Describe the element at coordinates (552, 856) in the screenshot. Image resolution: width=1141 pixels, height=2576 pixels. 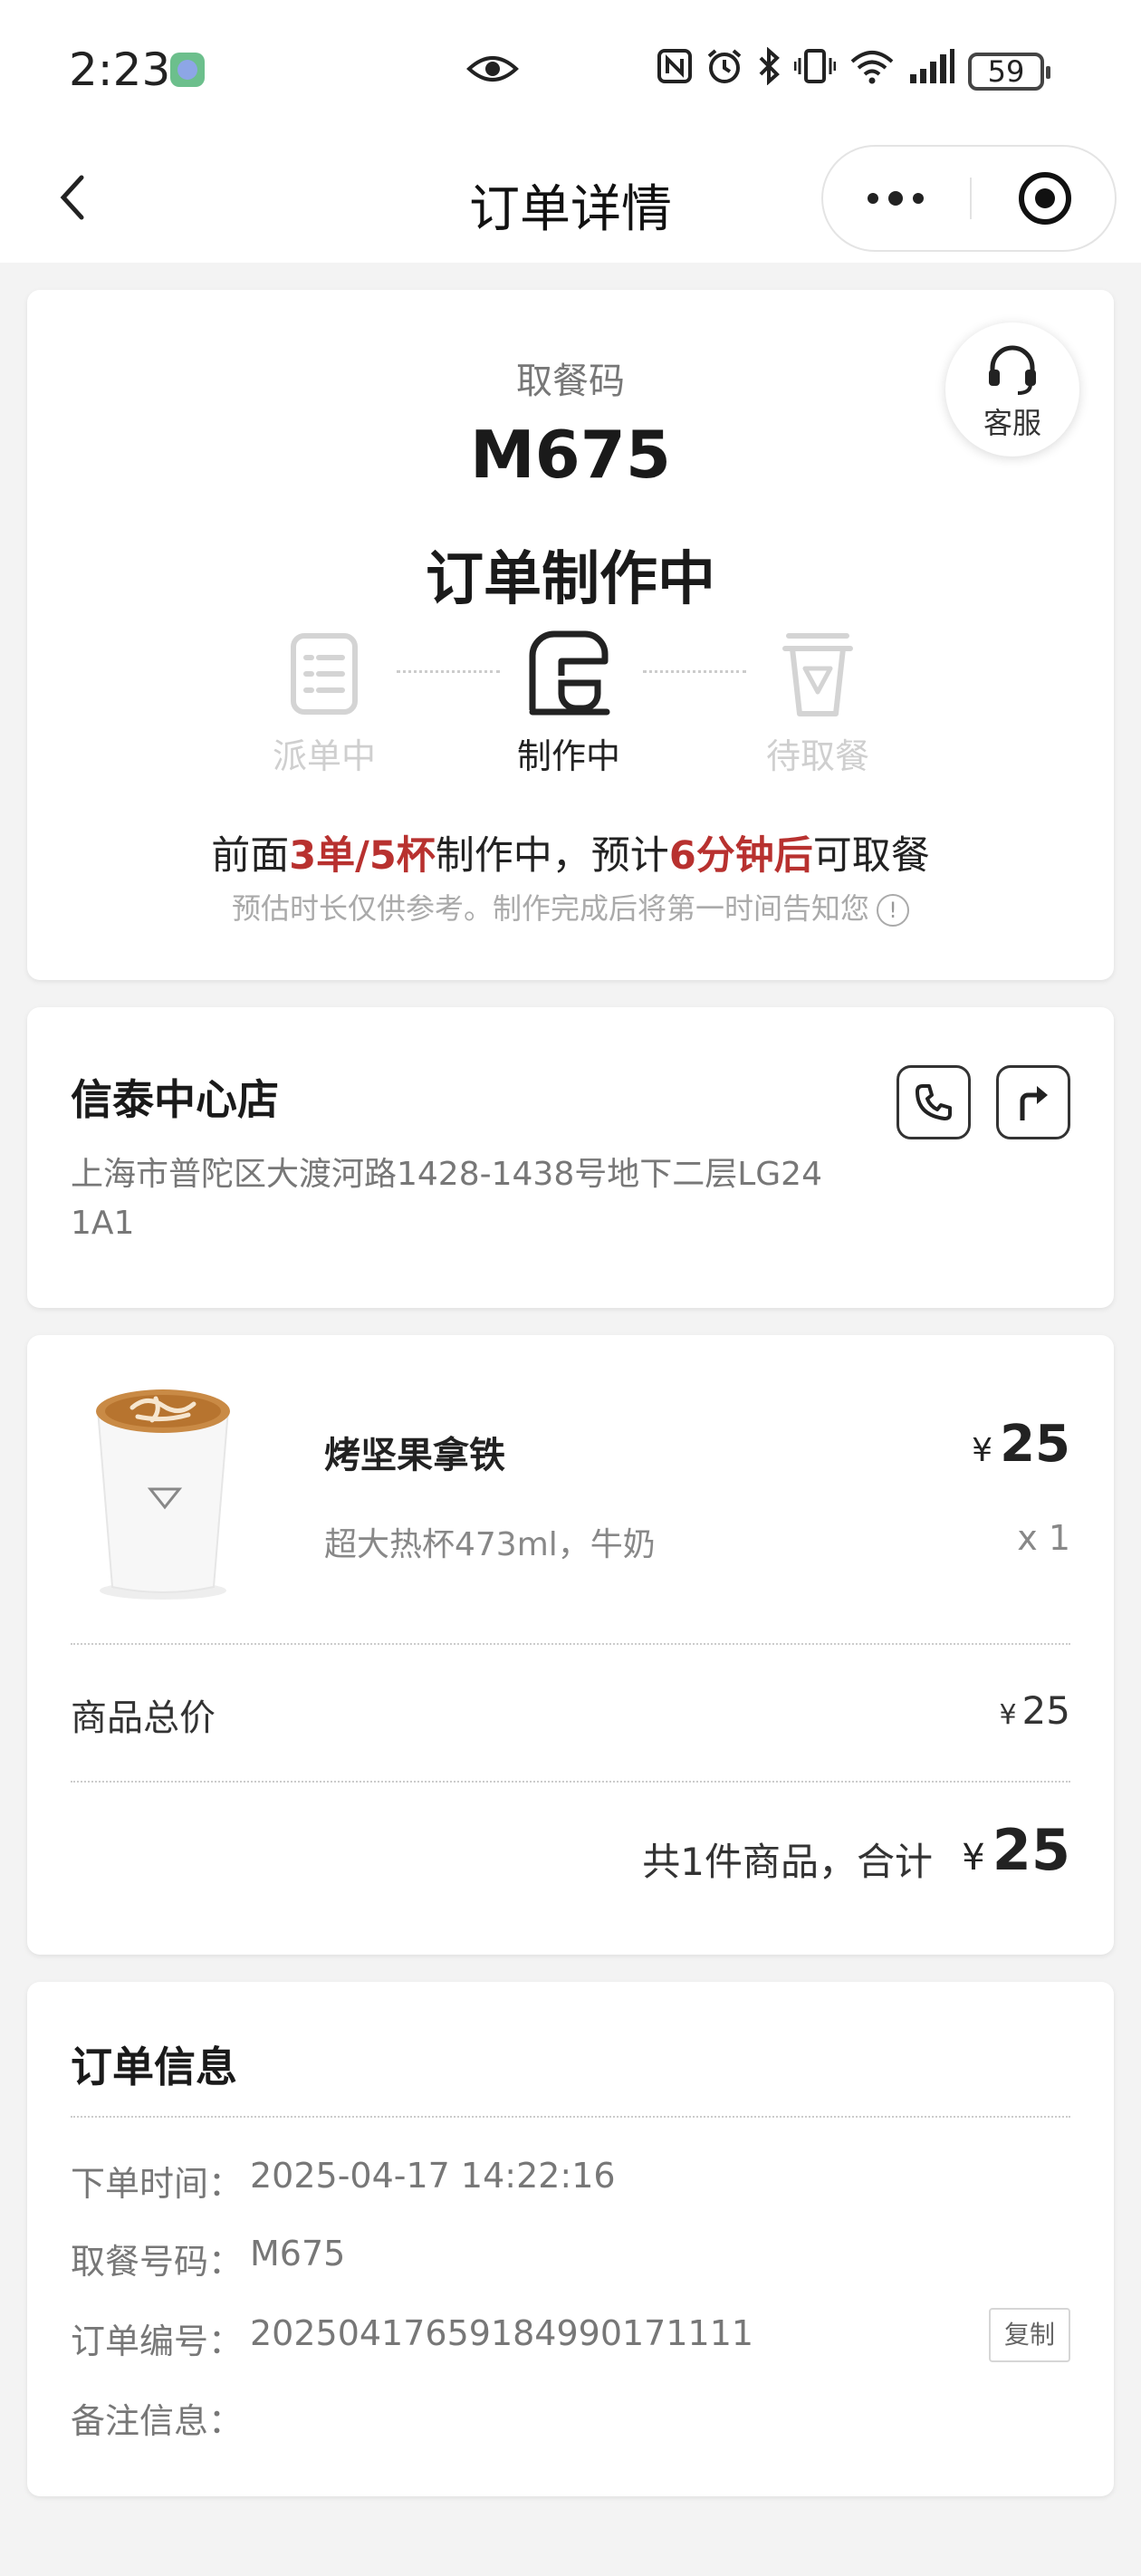
I see `eta-middle: 制作中，预计` at that location.